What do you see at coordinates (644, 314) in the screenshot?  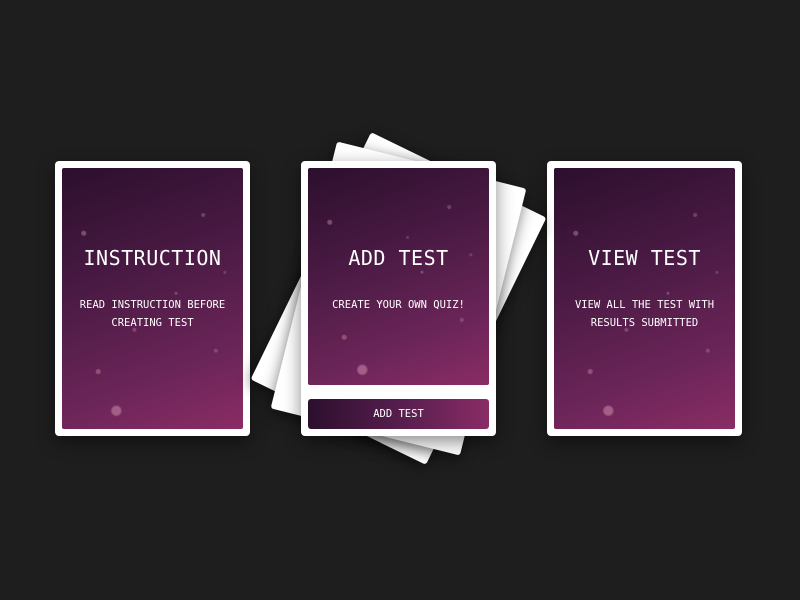 I see `view-test-card-description: VIEW ALL THE TEST WITH RESULTS SUBMITTED` at bounding box center [644, 314].